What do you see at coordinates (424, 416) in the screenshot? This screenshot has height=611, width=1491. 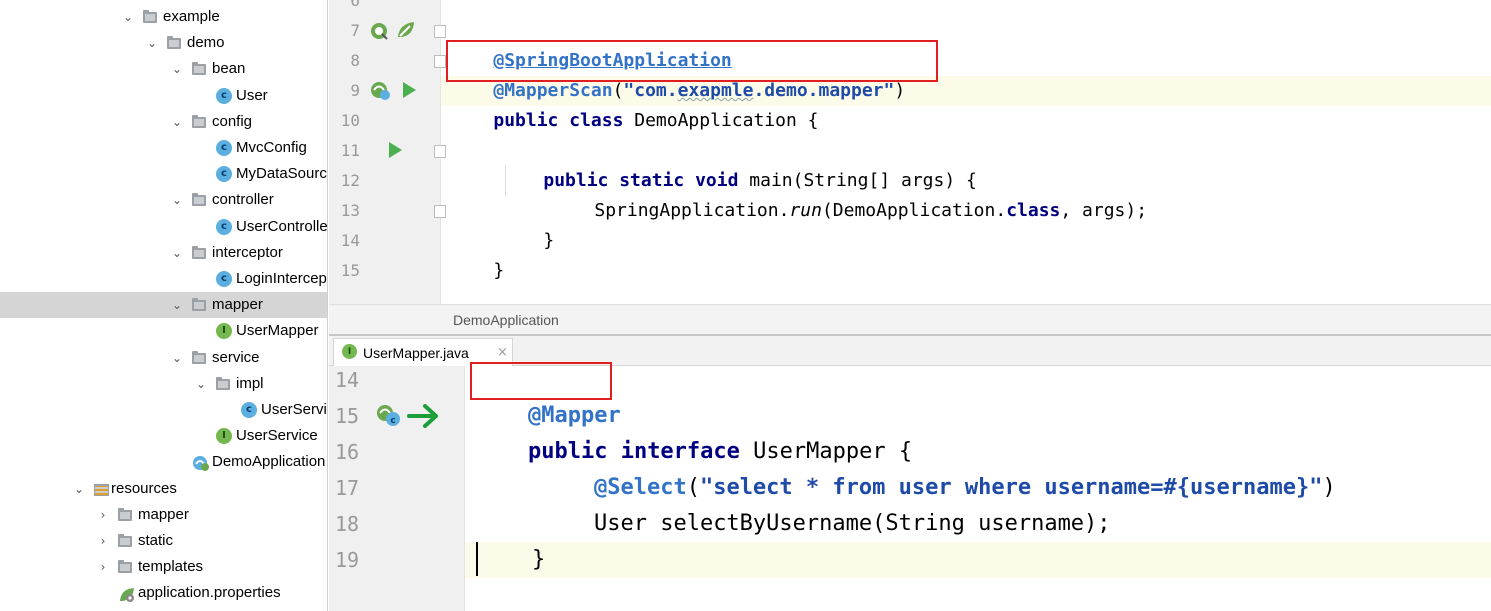 I see `navigate-arrow-icon` at bounding box center [424, 416].